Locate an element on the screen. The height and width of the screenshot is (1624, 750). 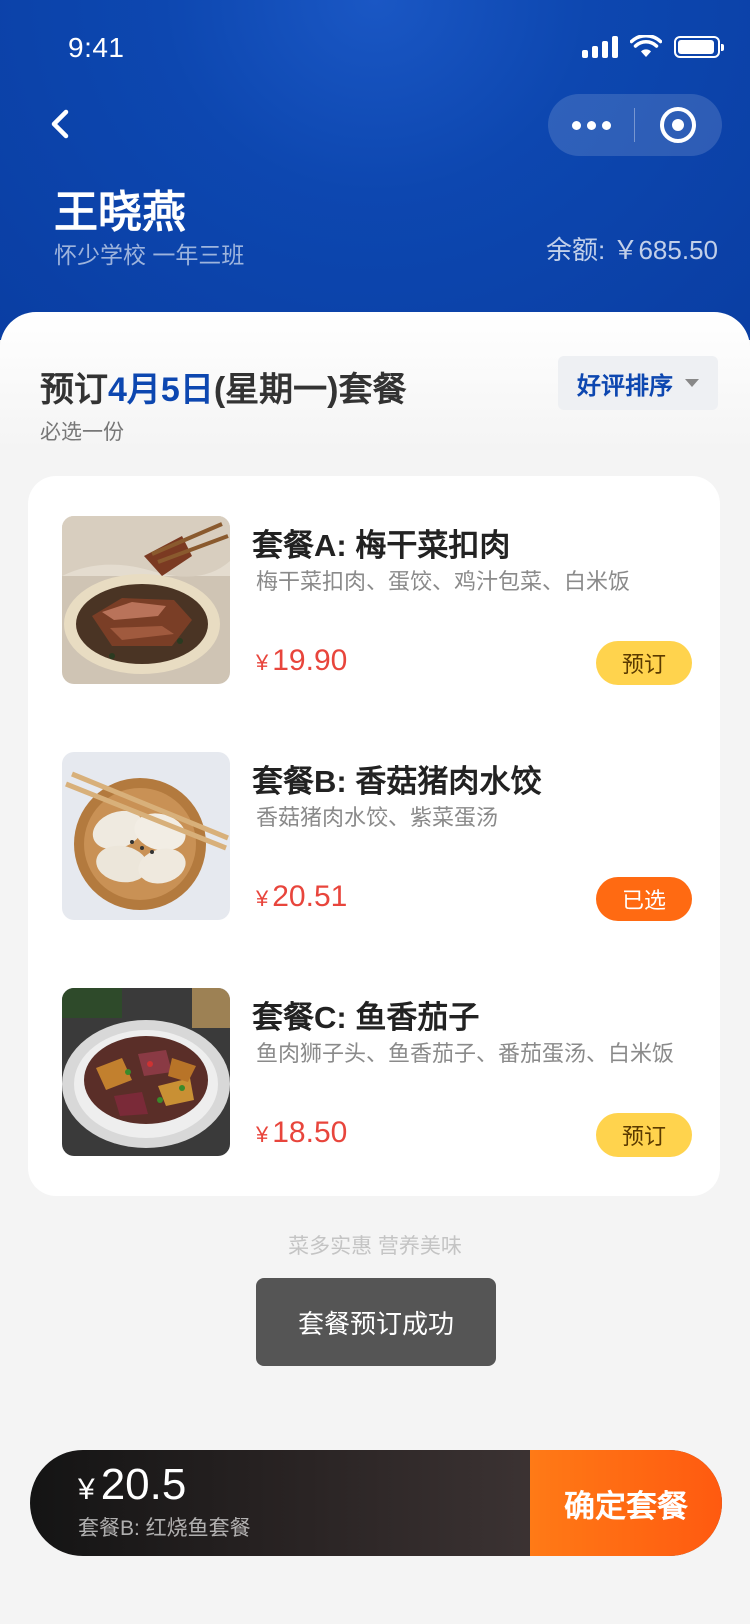
status-bar: 9:41 is located at coordinates (375, 48).